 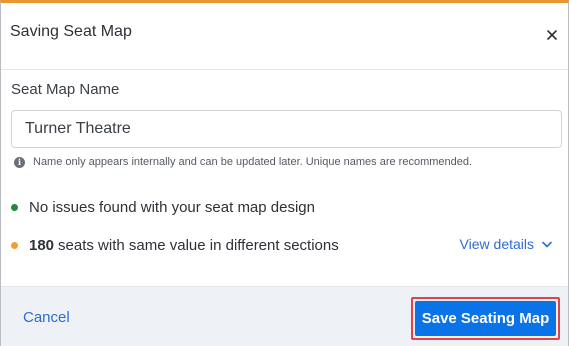 What do you see at coordinates (65, 89) in the screenshot?
I see `seat-map-name-label: Seat Map Name` at bounding box center [65, 89].